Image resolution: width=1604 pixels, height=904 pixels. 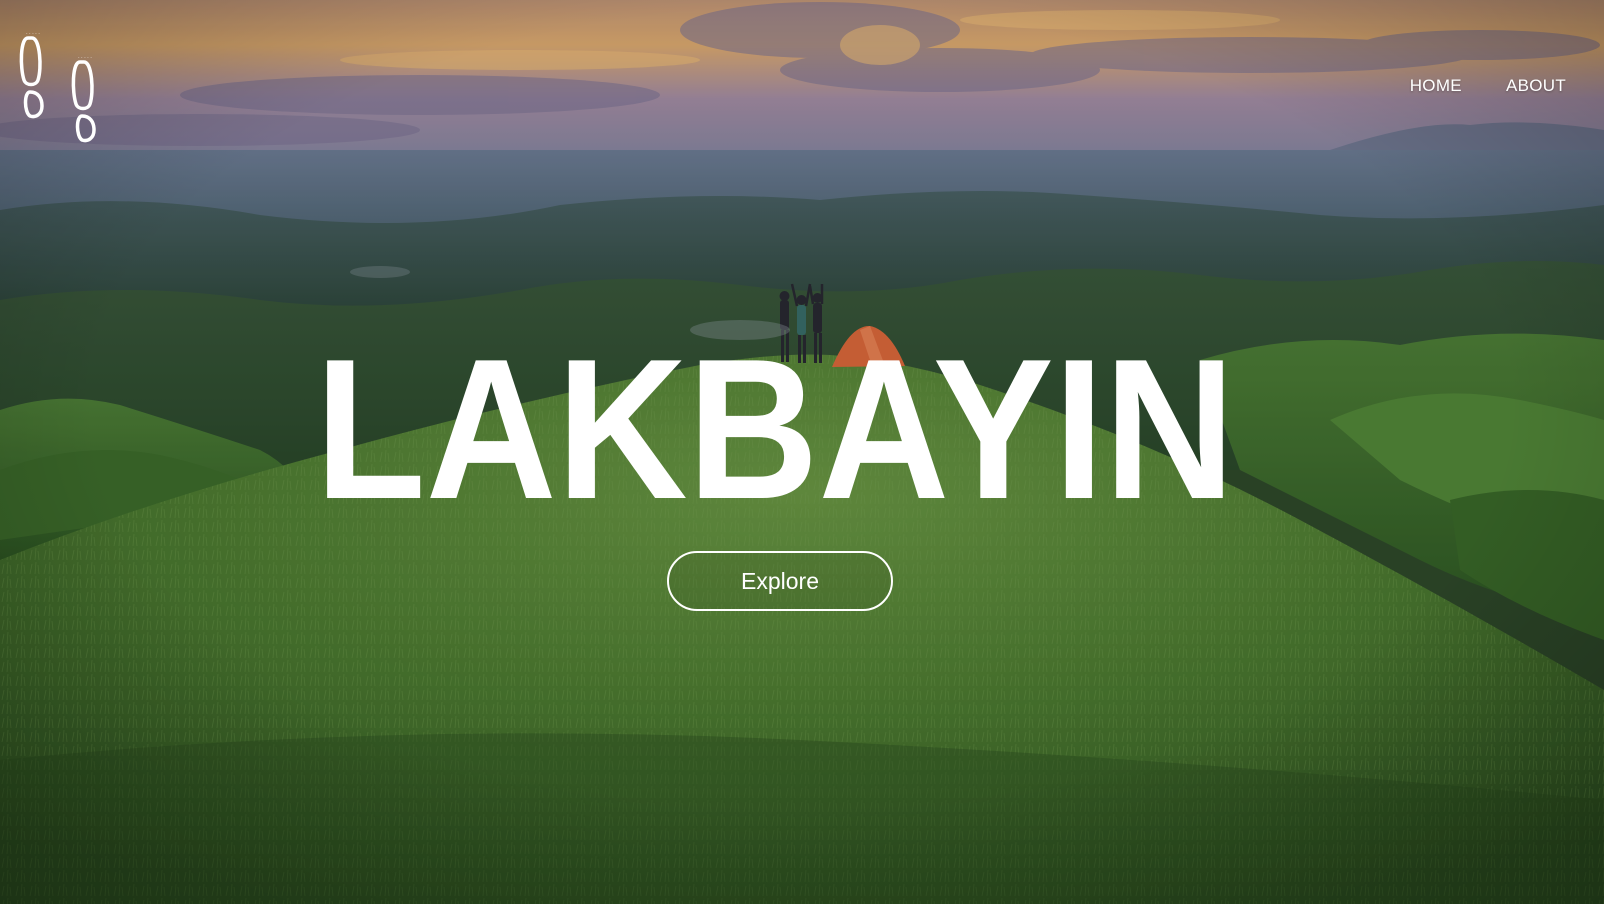 What do you see at coordinates (1488, 86) in the screenshot?
I see `nav-links: HOME ABOUT` at bounding box center [1488, 86].